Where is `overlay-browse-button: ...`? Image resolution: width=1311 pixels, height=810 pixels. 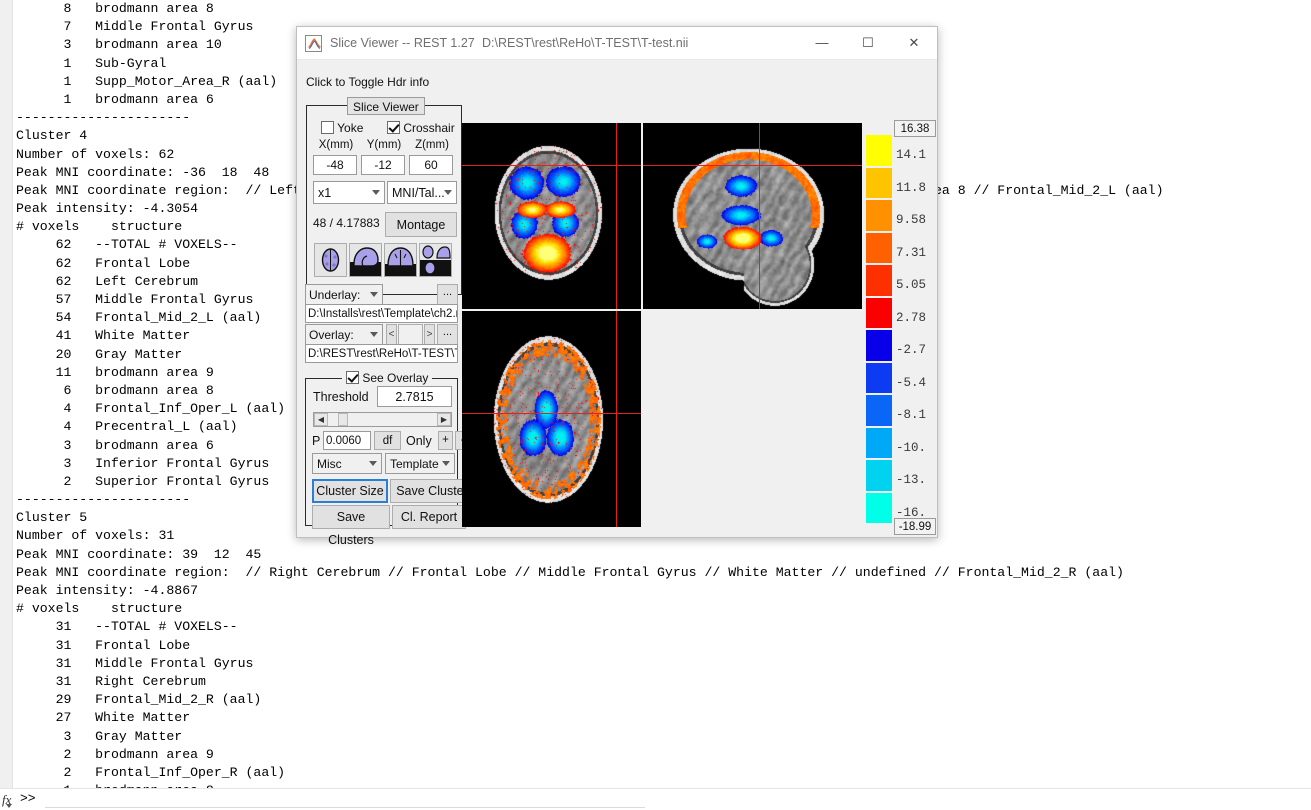 overlay-browse-button: ... is located at coordinates (447, 334).